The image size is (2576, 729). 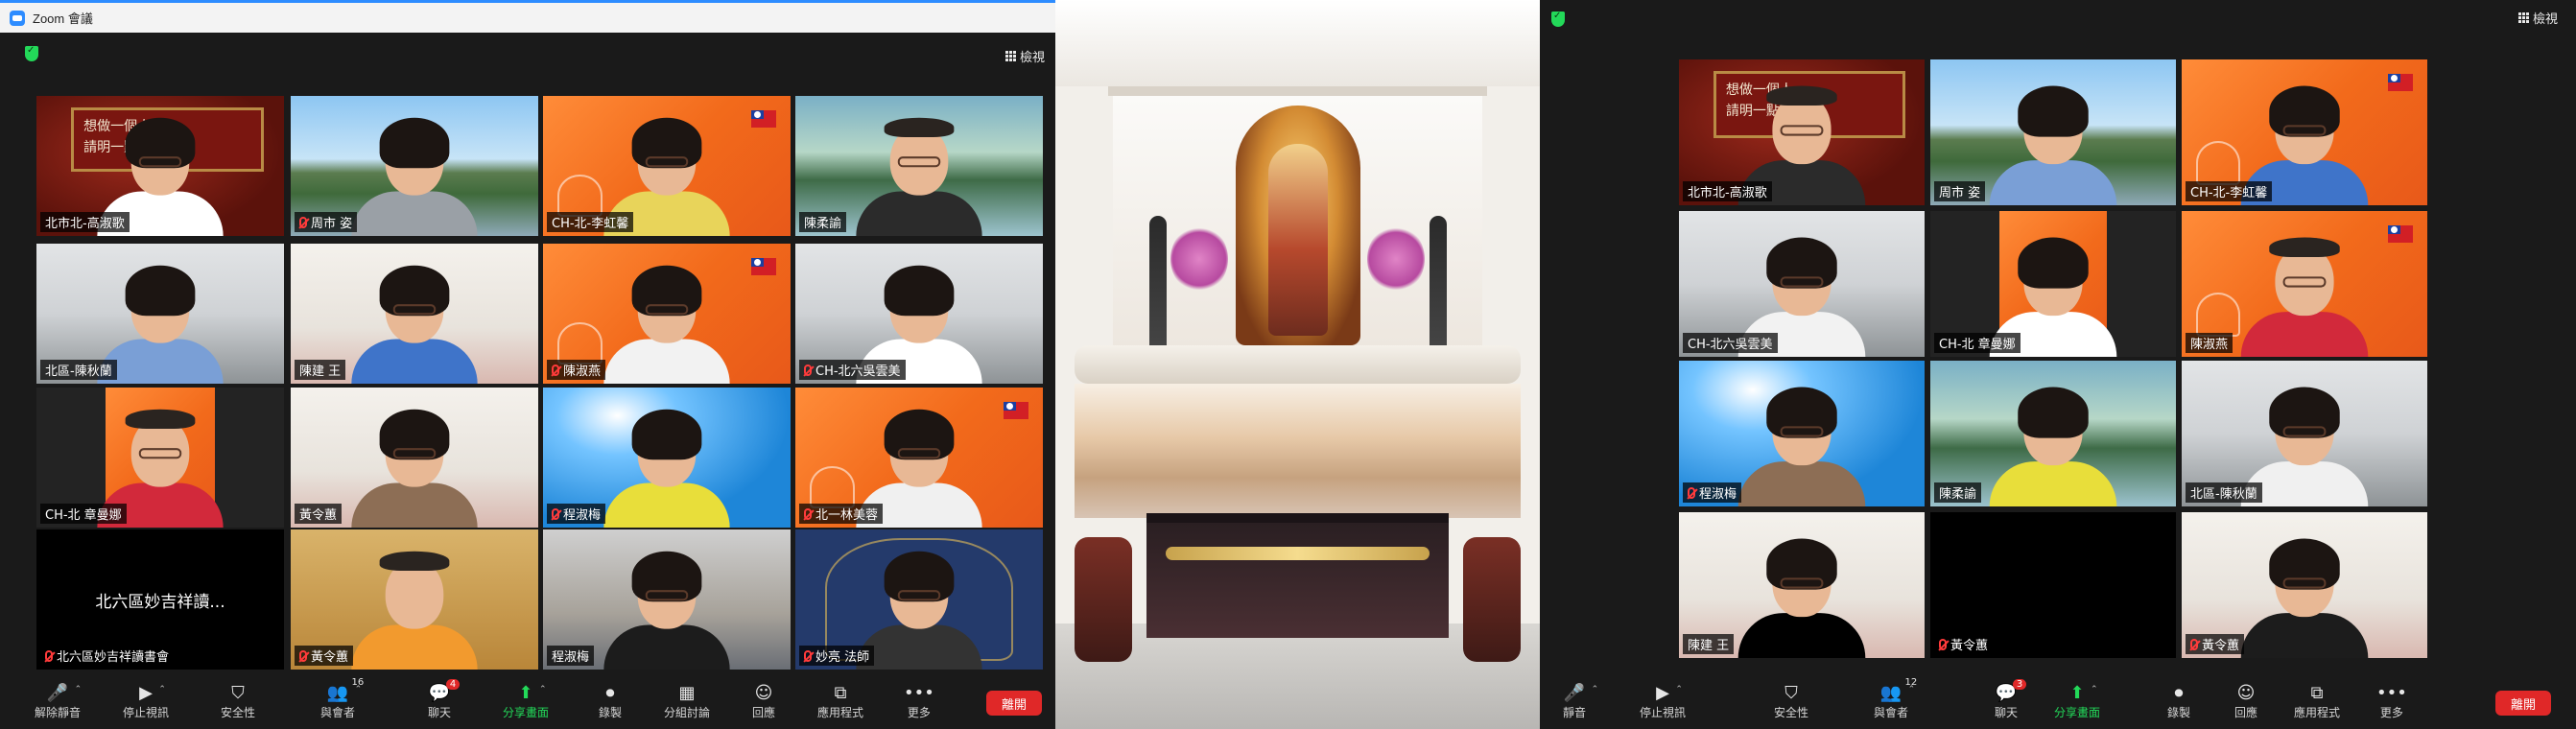 What do you see at coordinates (858, 372) in the screenshot?
I see `participant-name: CH-北六吳雲美` at bounding box center [858, 372].